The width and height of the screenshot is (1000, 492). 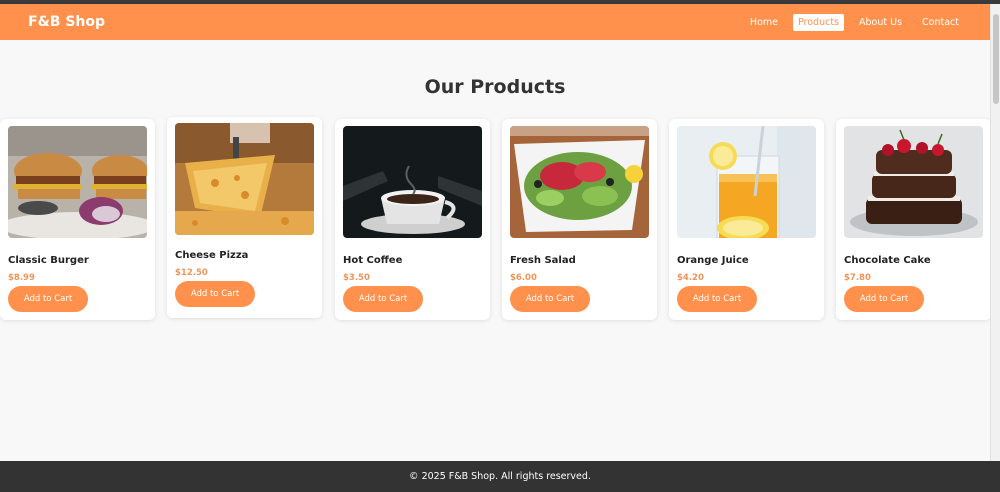 What do you see at coordinates (746, 182) in the screenshot?
I see `juice-image` at bounding box center [746, 182].